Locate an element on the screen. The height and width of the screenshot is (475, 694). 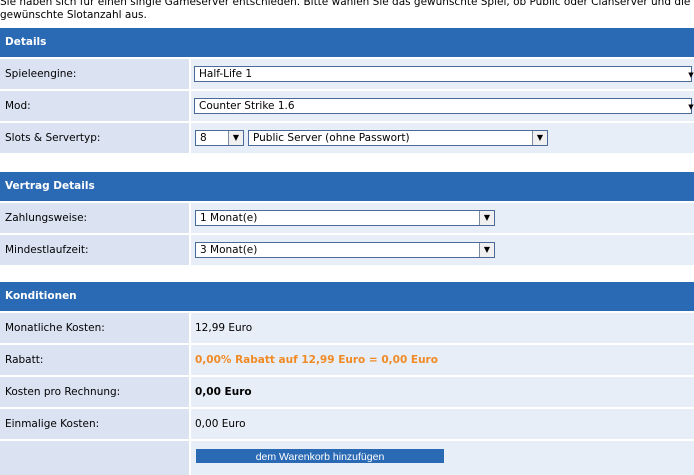
row-mod: Mod: Counter Strike 1.6 ▼ is located at coordinates (347, 107).